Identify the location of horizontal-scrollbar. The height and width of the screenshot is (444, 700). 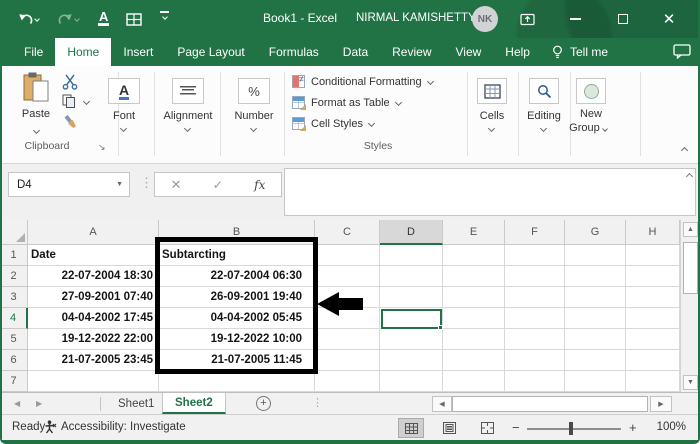
(550, 404).